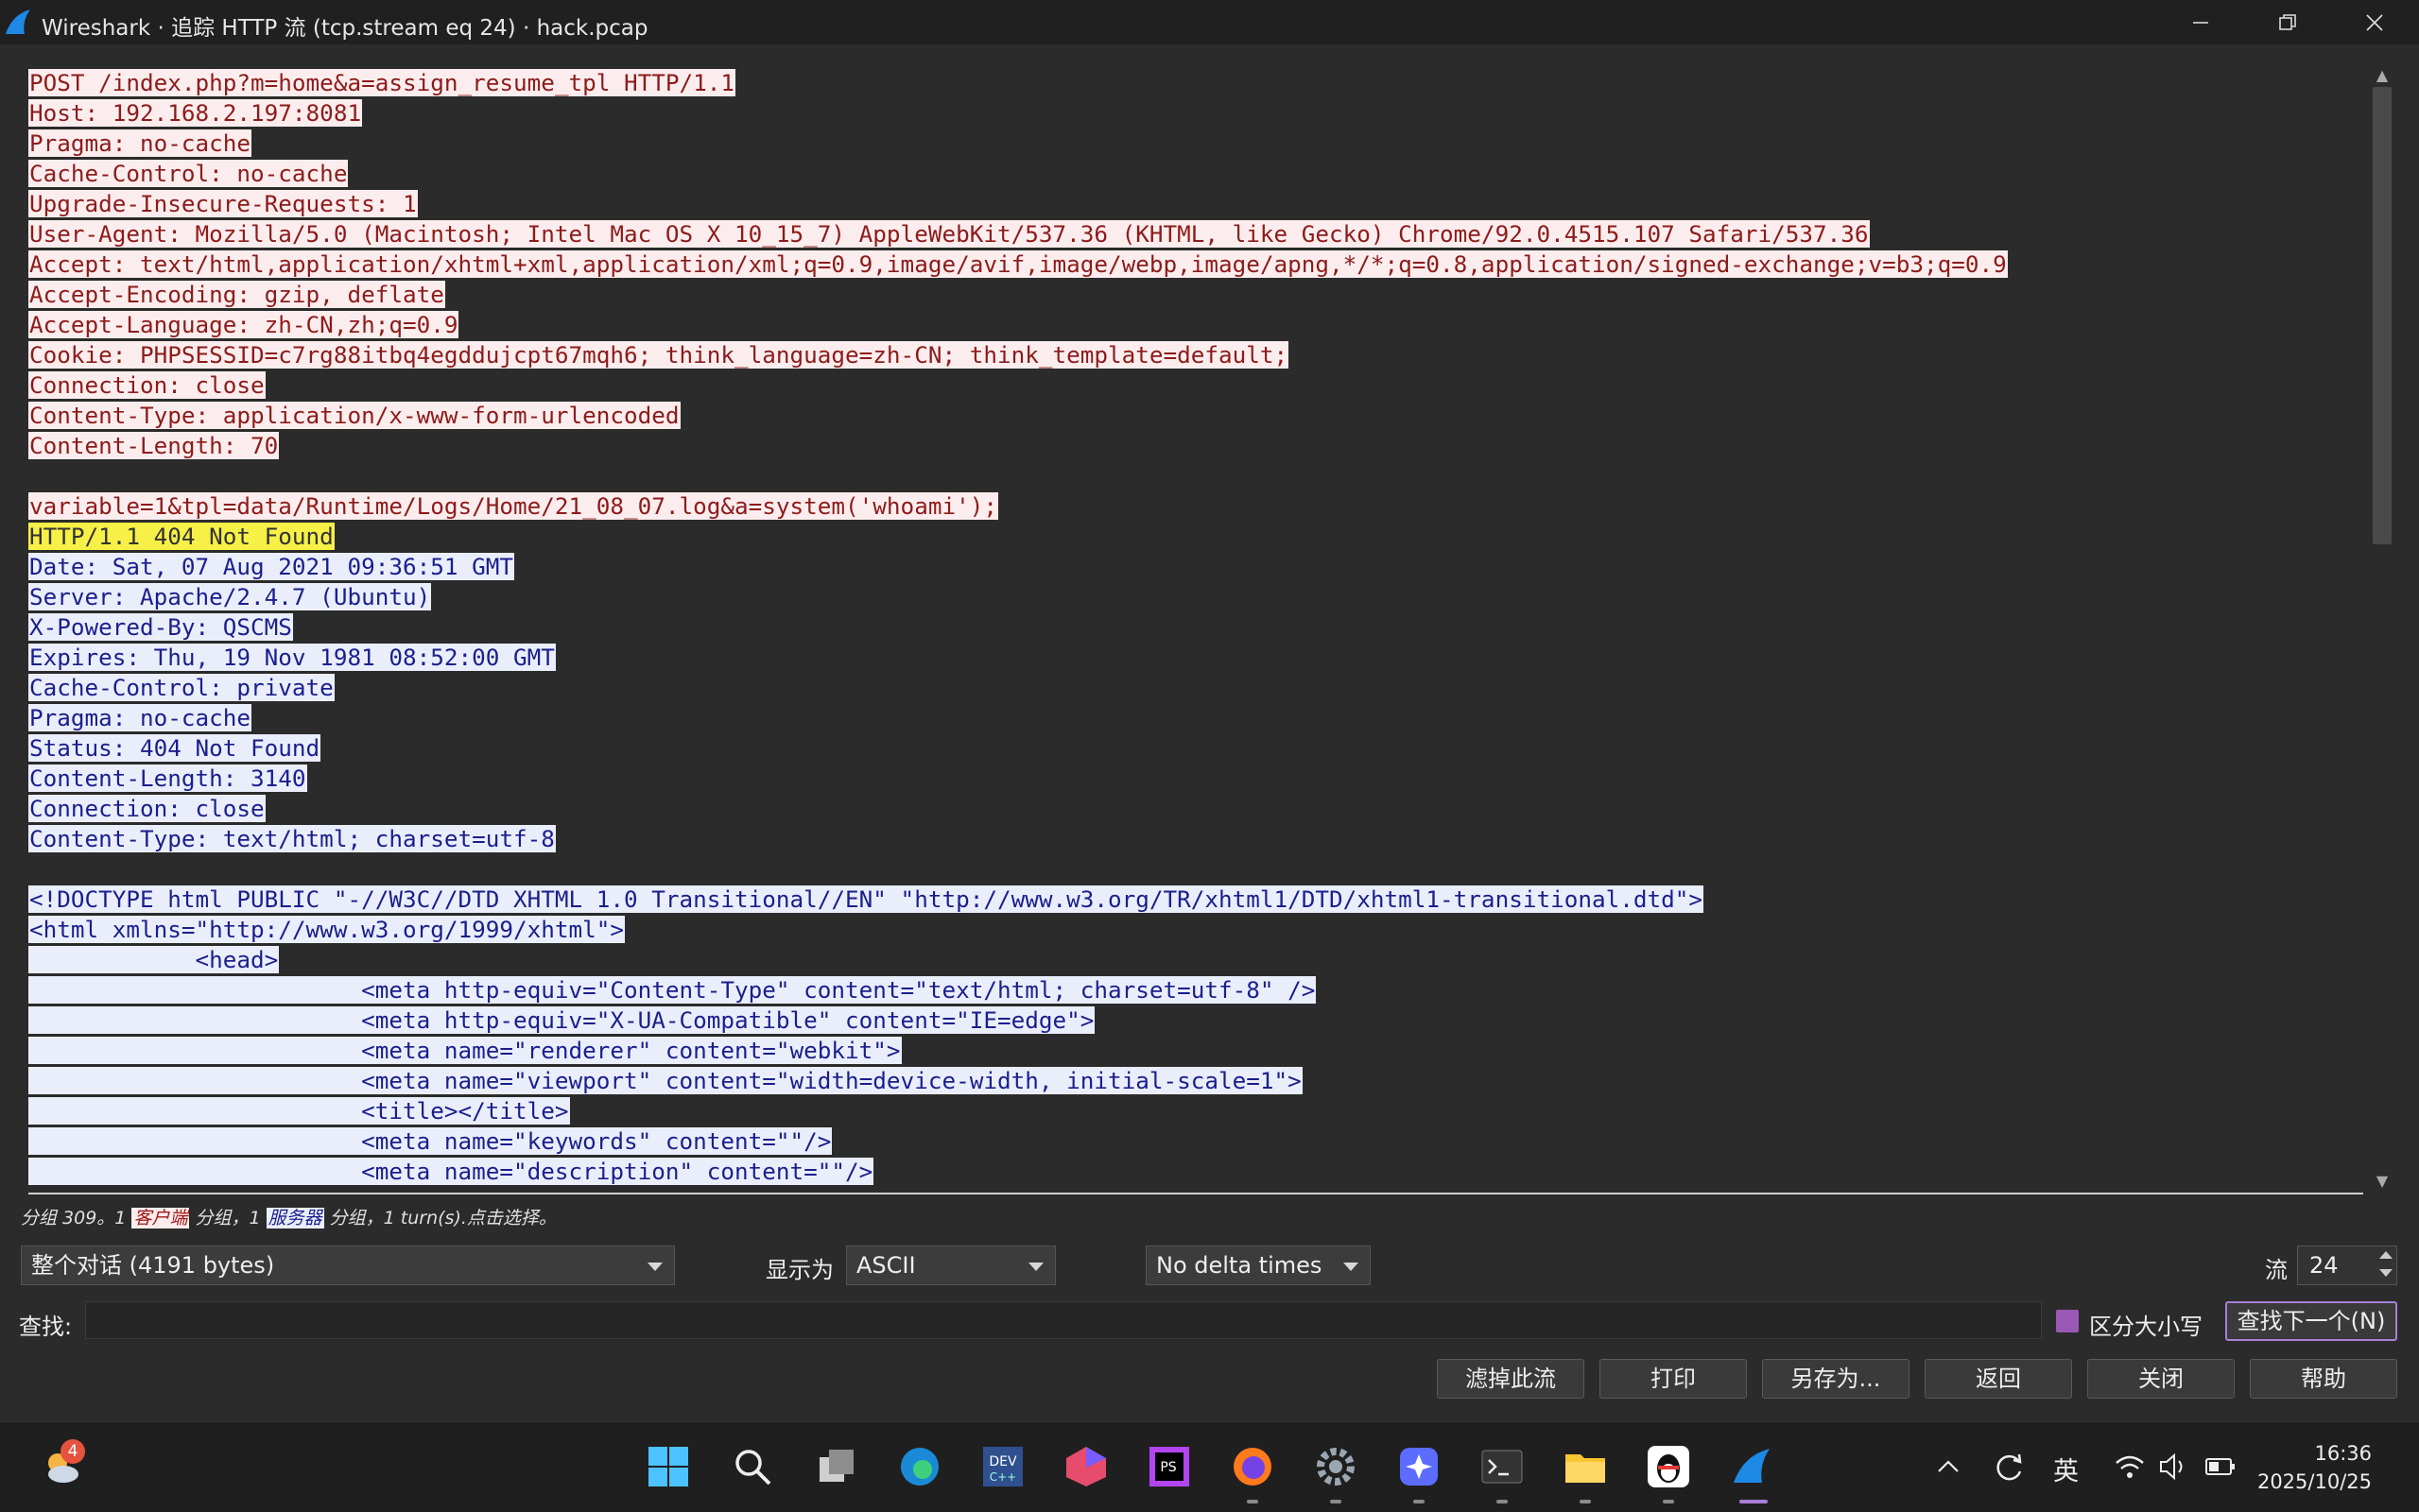 The height and width of the screenshot is (1512, 2419). What do you see at coordinates (1999, 1379) in the screenshot?
I see `back-button: 返回` at bounding box center [1999, 1379].